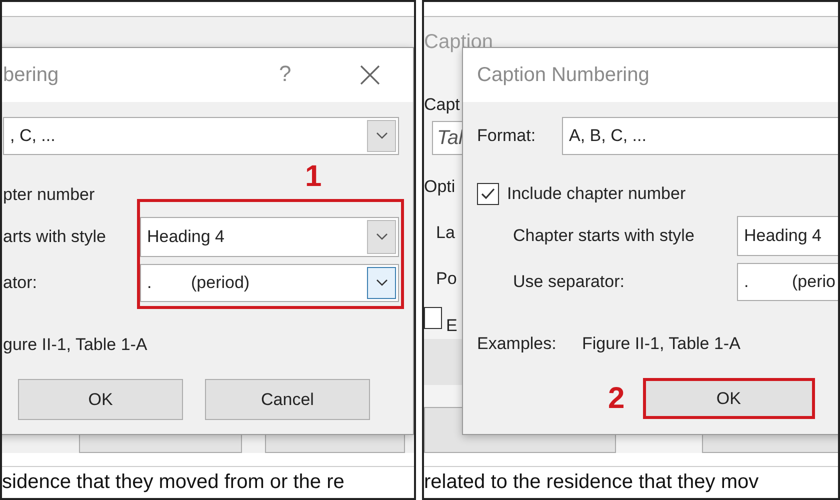 The height and width of the screenshot is (500, 840). Describe the element at coordinates (75, 345) in the screenshot. I see `examples-text: gure II-1, Table 1-A` at that location.